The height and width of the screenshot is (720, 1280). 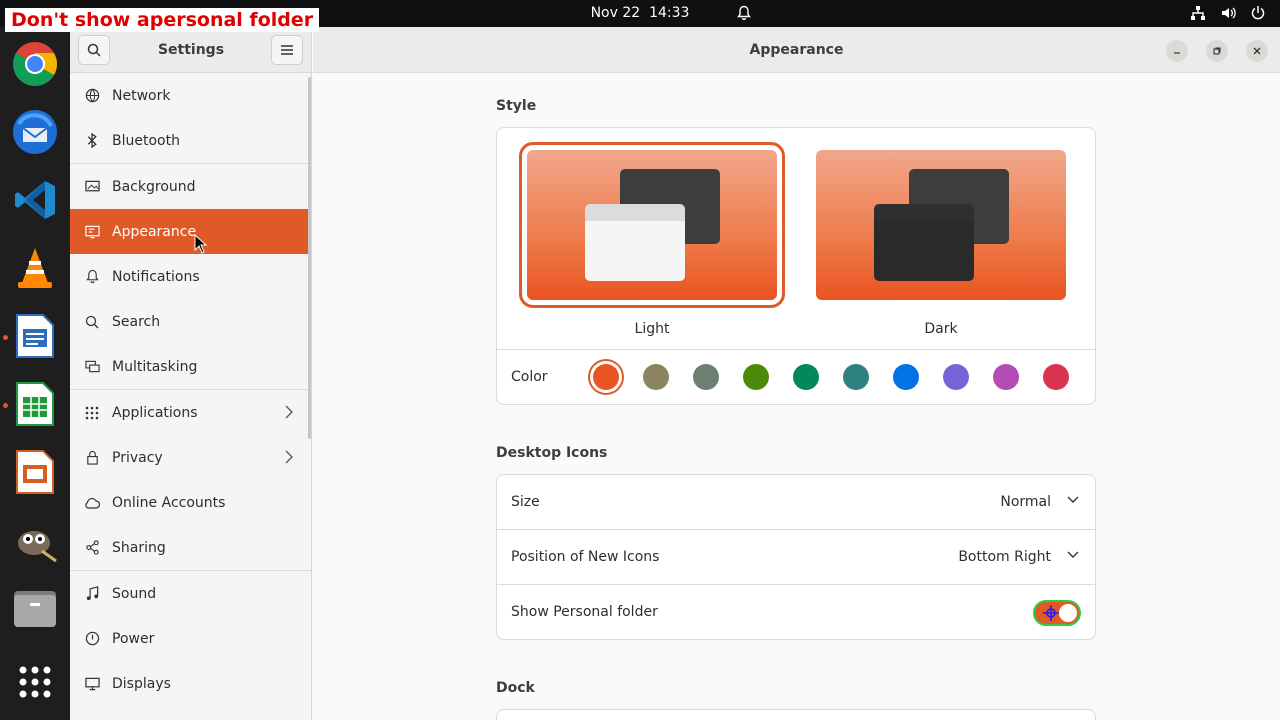 I want to click on preview-front-window-dark, so click(x=924, y=242).